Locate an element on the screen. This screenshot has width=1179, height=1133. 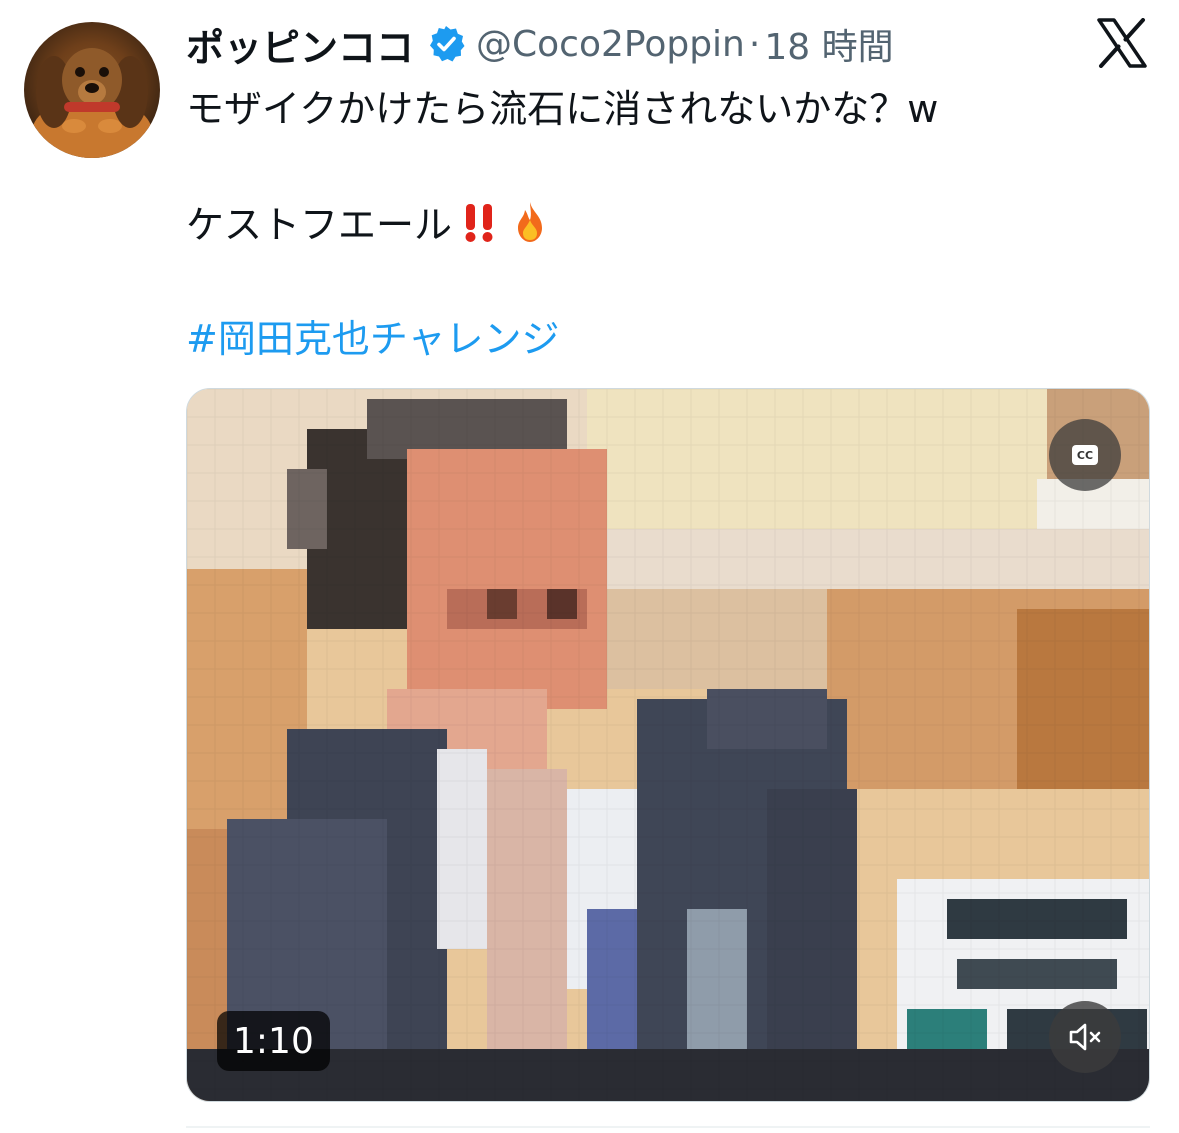
tweet-text-keyword: ケストフエール is located at coordinates (319, 225).